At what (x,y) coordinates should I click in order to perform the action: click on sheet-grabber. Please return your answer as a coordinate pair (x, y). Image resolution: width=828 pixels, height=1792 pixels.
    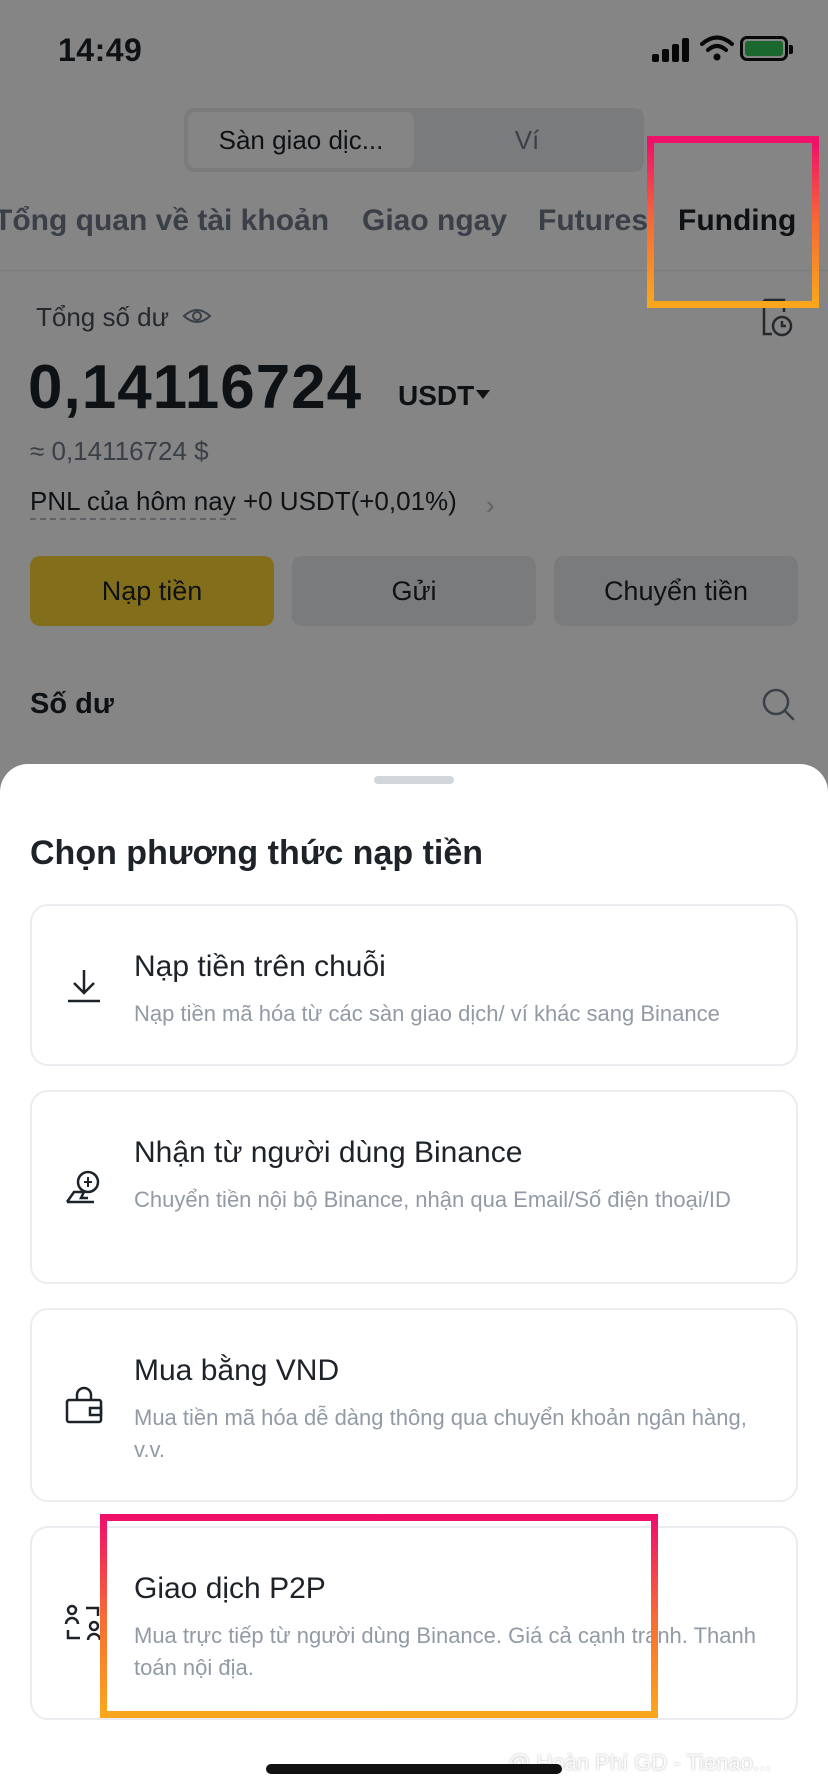
    Looking at the image, I should click on (414, 780).